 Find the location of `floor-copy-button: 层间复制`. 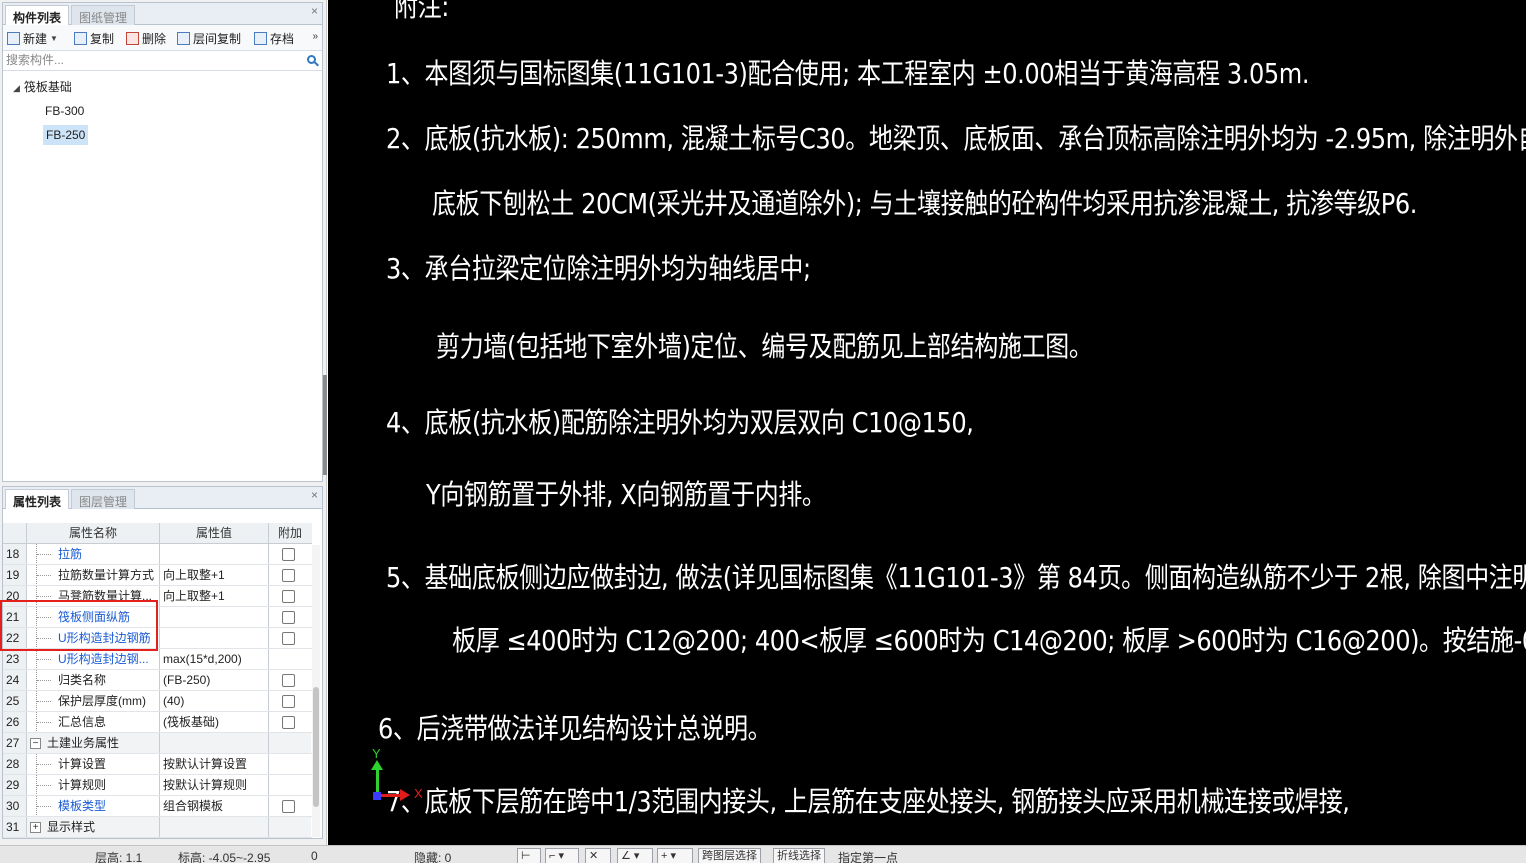

floor-copy-button: 层间复制 is located at coordinates (209, 38).